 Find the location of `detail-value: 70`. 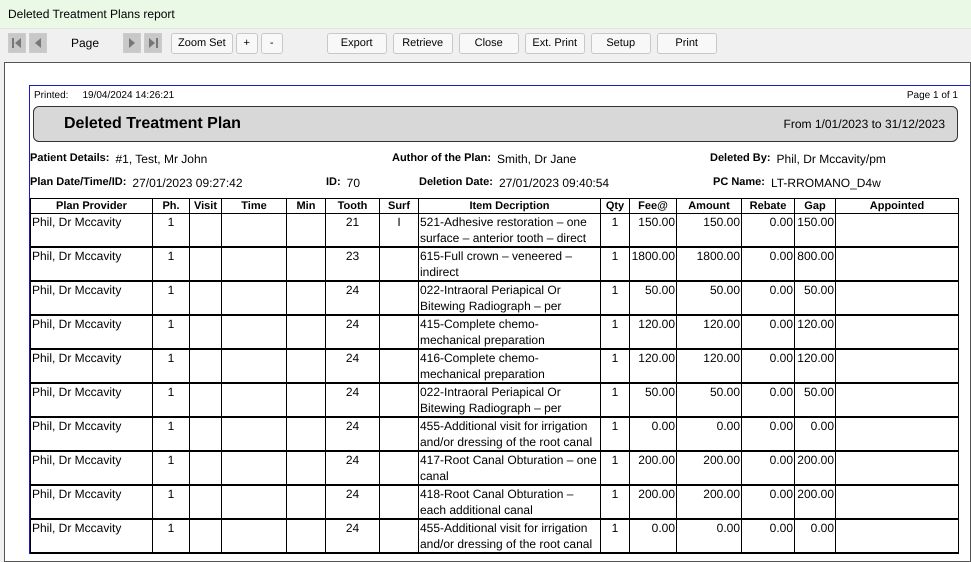

detail-value: 70 is located at coordinates (353, 183).